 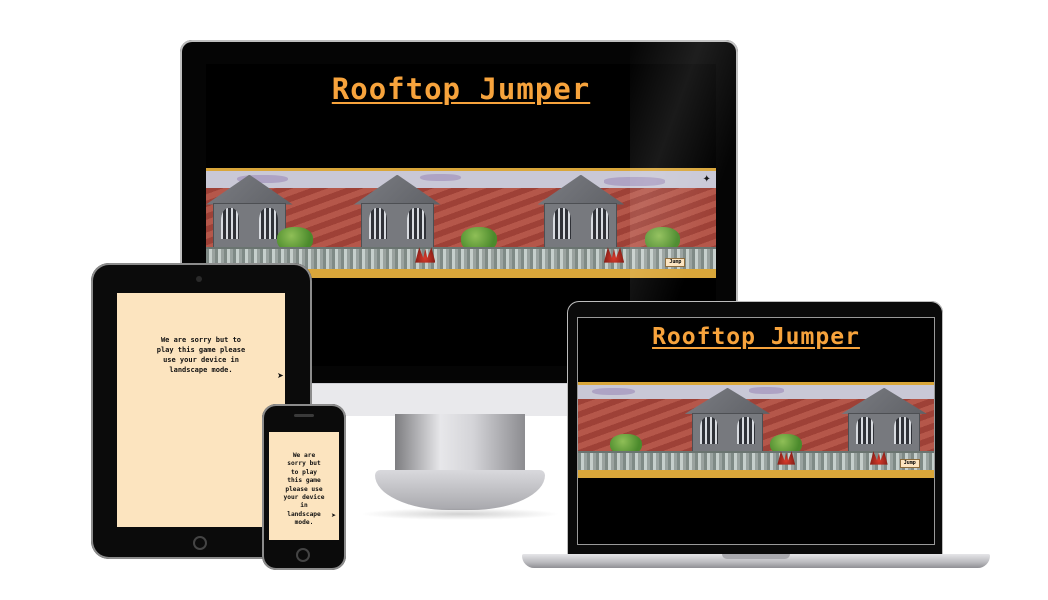 I want to click on monitor-shadow, so click(x=460, y=514).